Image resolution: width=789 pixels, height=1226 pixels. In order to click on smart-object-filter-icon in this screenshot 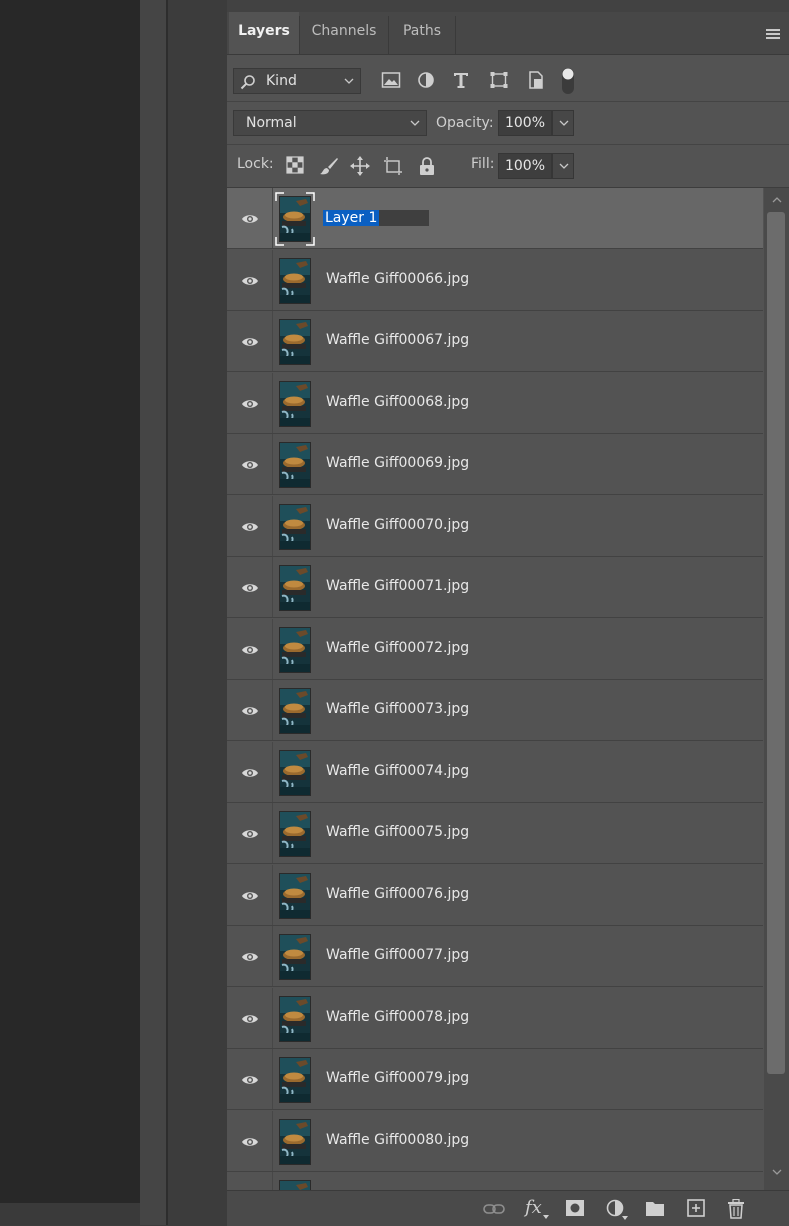, I will do `click(536, 80)`.